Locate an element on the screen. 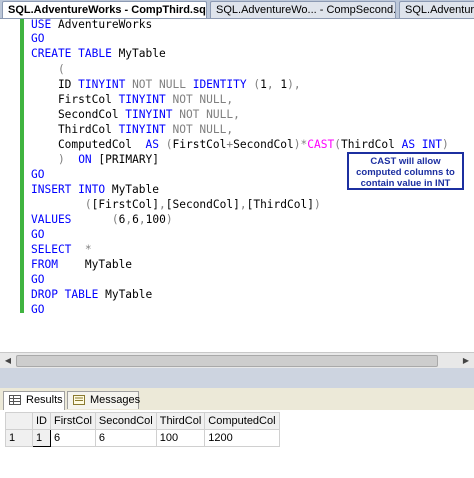 The image size is (474, 478). cell-thirdcol: 100 is located at coordinates (180, 438).